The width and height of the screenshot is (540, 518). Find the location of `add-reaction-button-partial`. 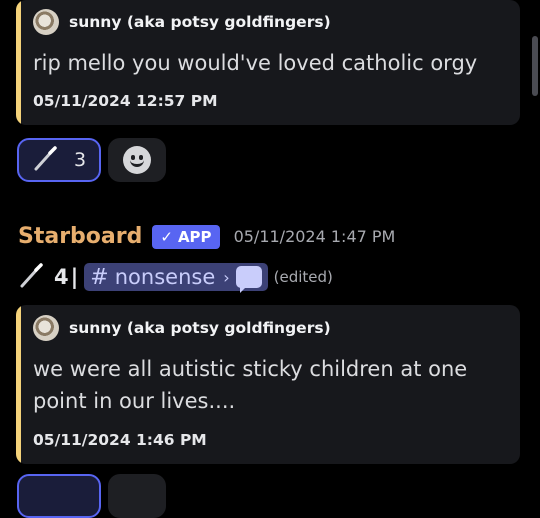

add-reaction-button-partial is located at coordinates (137, 496).